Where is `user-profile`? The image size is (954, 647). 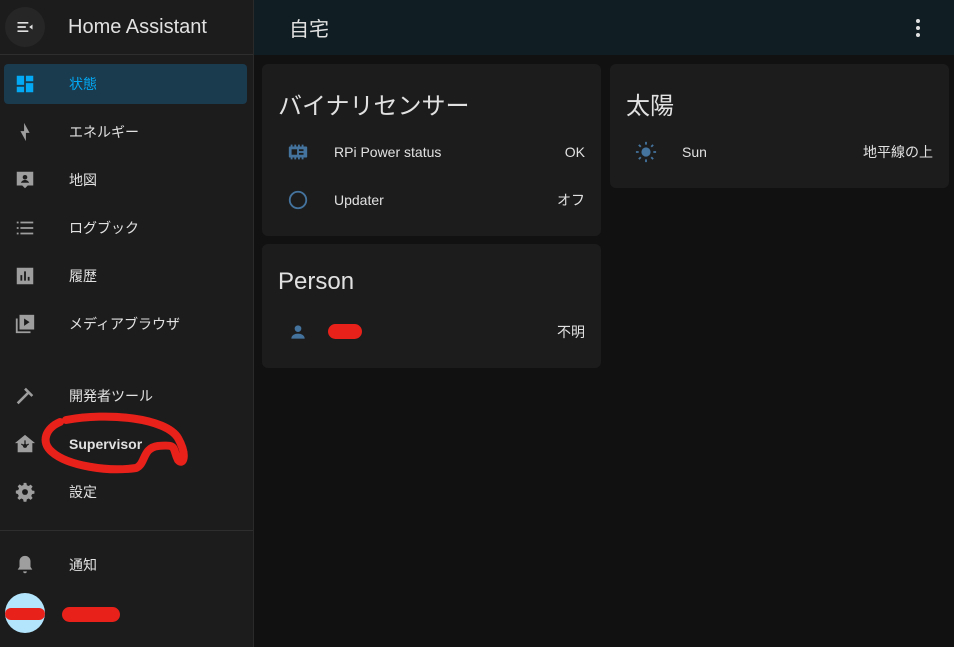
user-profile is located at coordinates (125, 613).